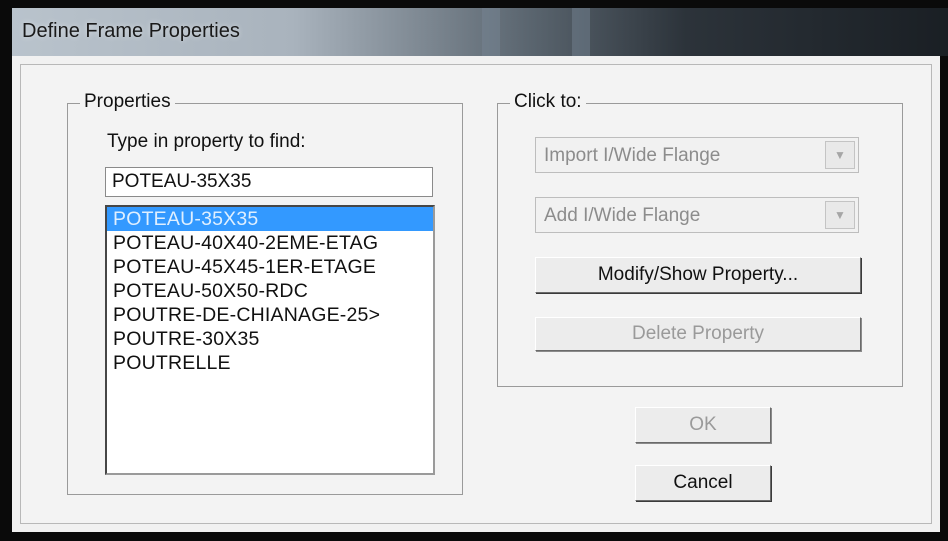  Describe the element at coordinates (131, 31) in the screenshot. I see `window-title: Define Frame Properties` at that location.